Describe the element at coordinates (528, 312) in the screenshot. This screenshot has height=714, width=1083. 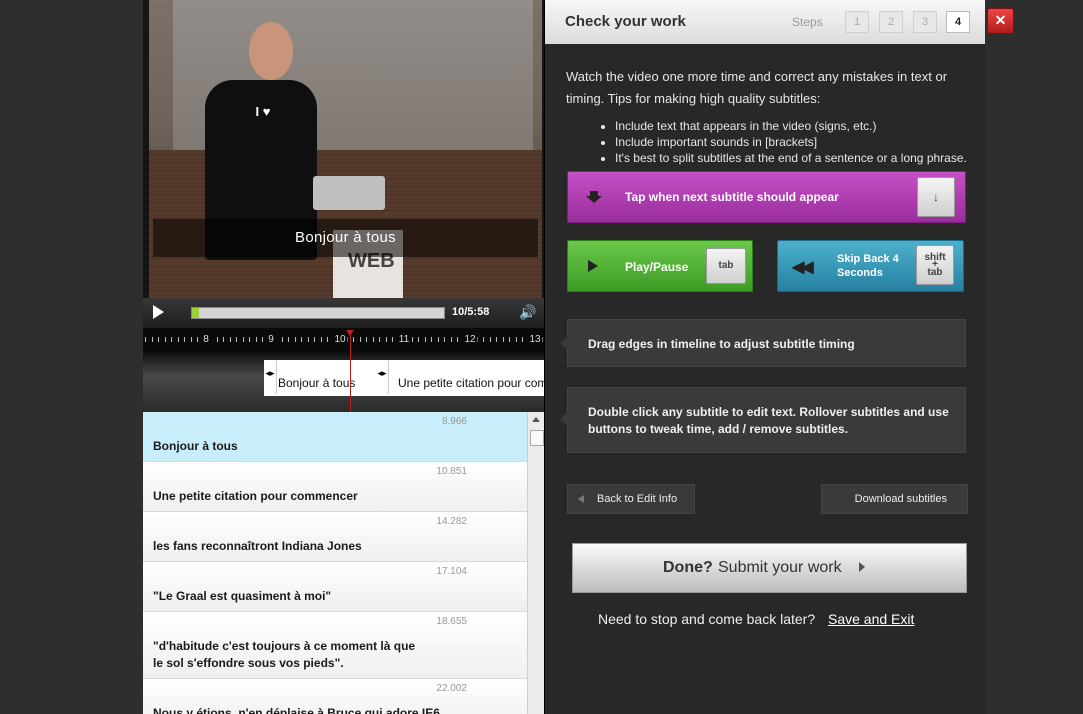
I see `volume-icon: 🔊` at that location.